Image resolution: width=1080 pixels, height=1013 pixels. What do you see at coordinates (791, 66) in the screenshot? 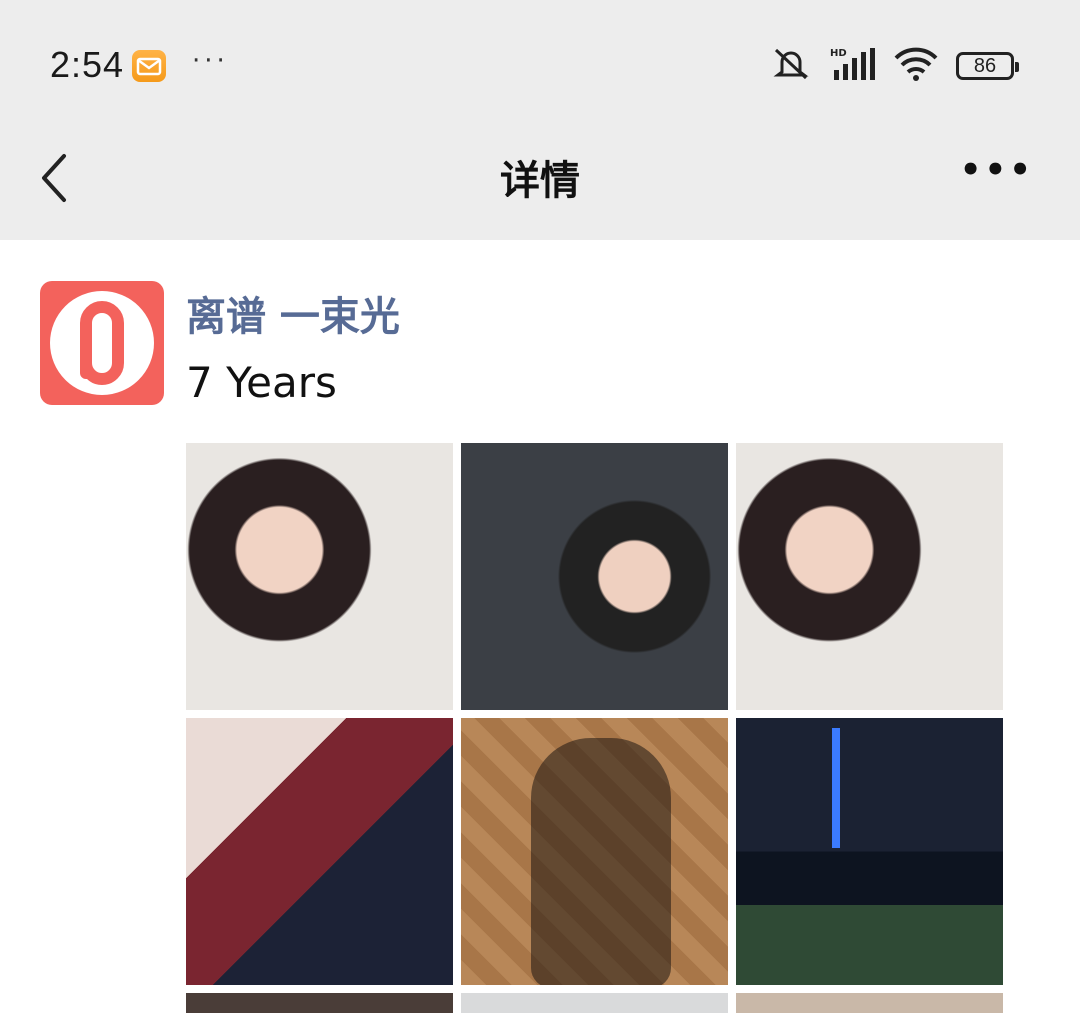
I see `mute-icon` at bounding box center [791, 66].